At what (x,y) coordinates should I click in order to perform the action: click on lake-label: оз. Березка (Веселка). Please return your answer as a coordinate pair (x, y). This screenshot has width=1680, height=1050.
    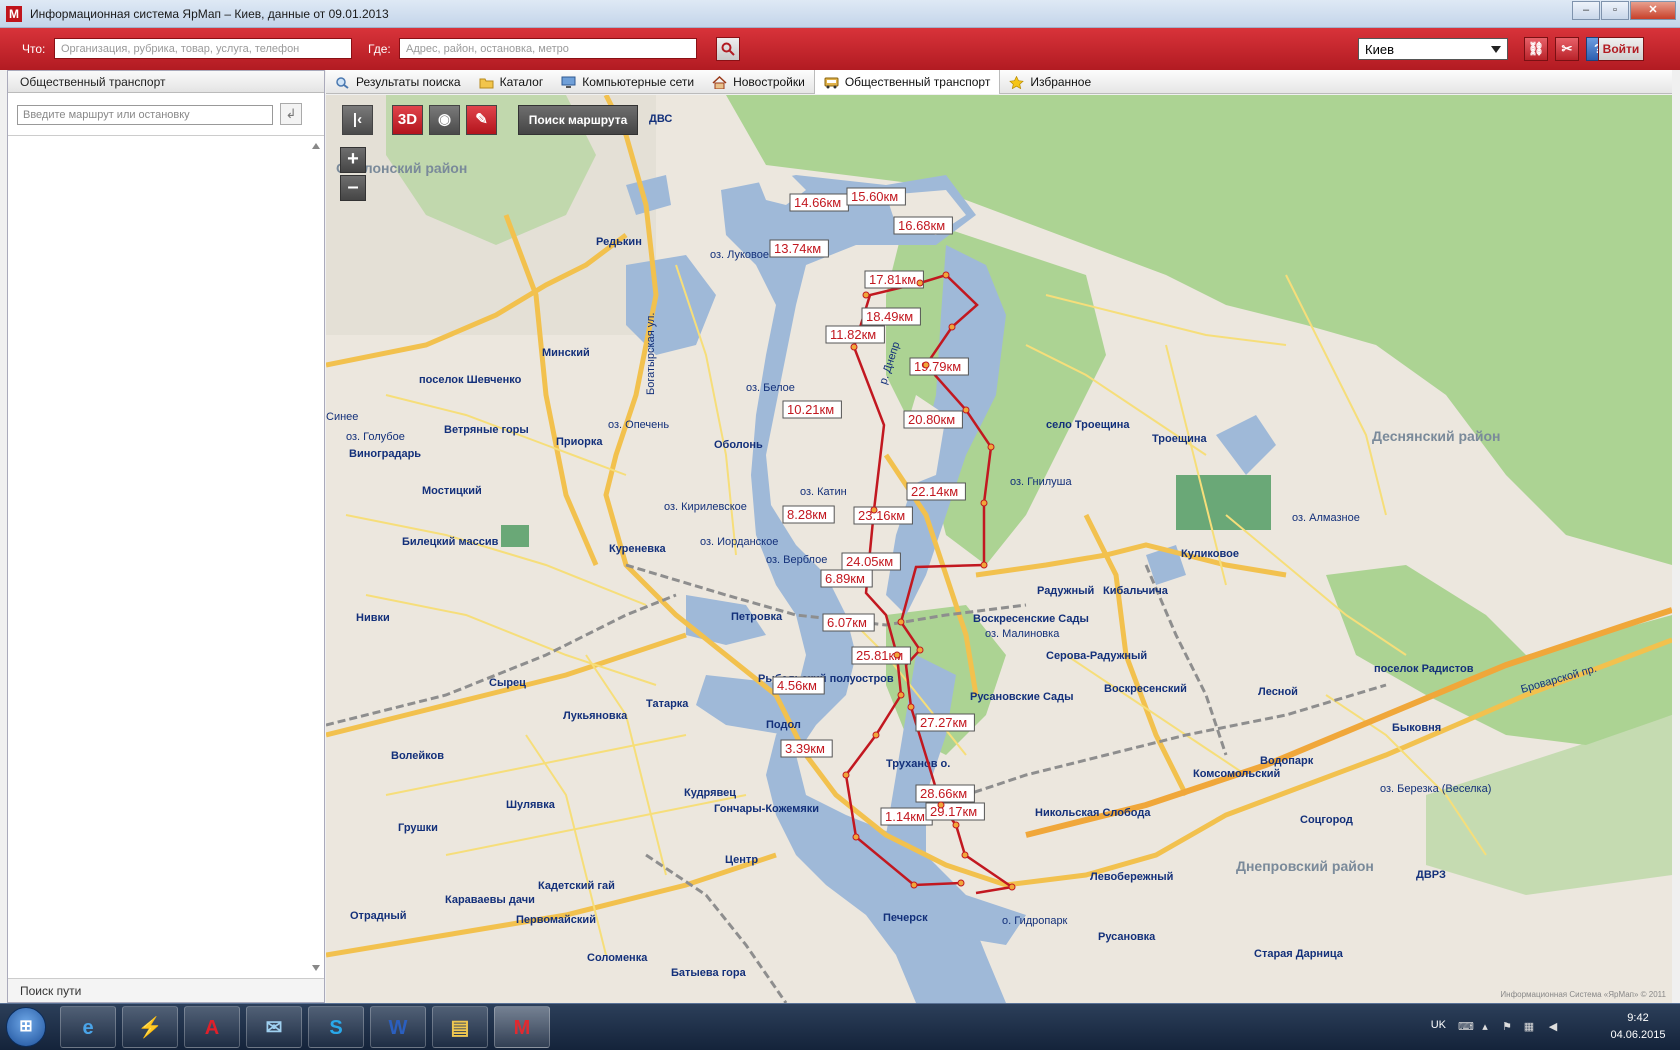
    Looking at the image, I should click on (1435, 789).